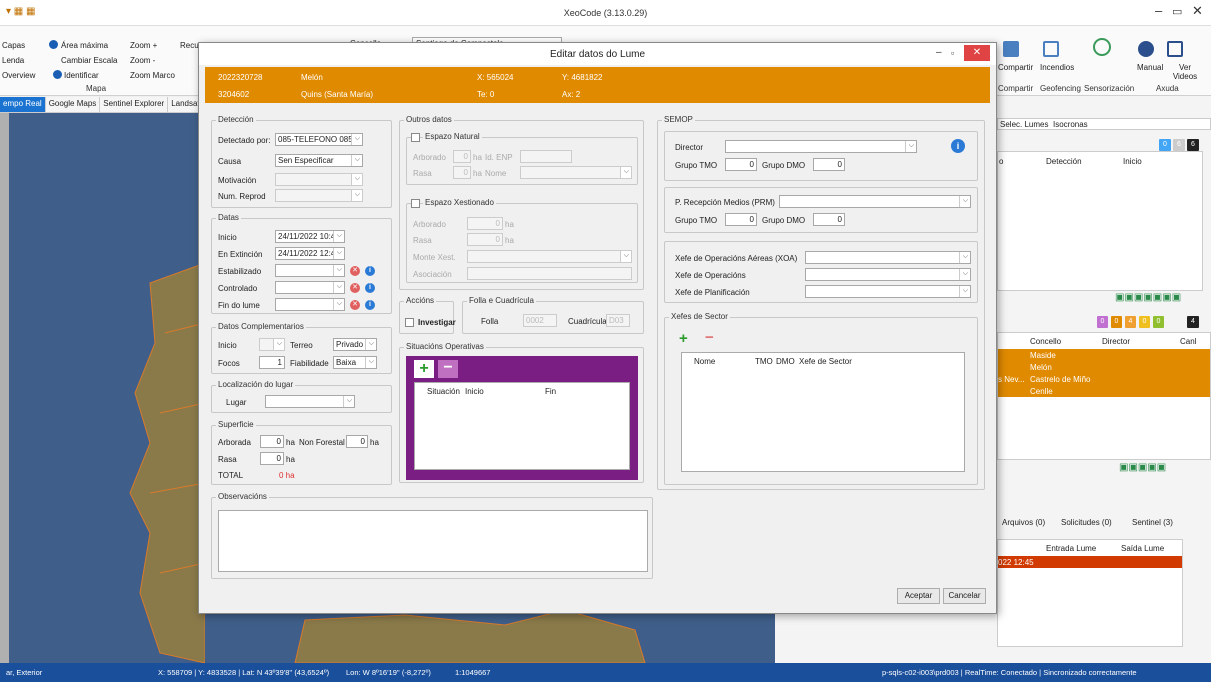 Image resolution: width=1211 pixels, height=682 pixels. I want to click on minimize-icon: –, so click(1158, 10).